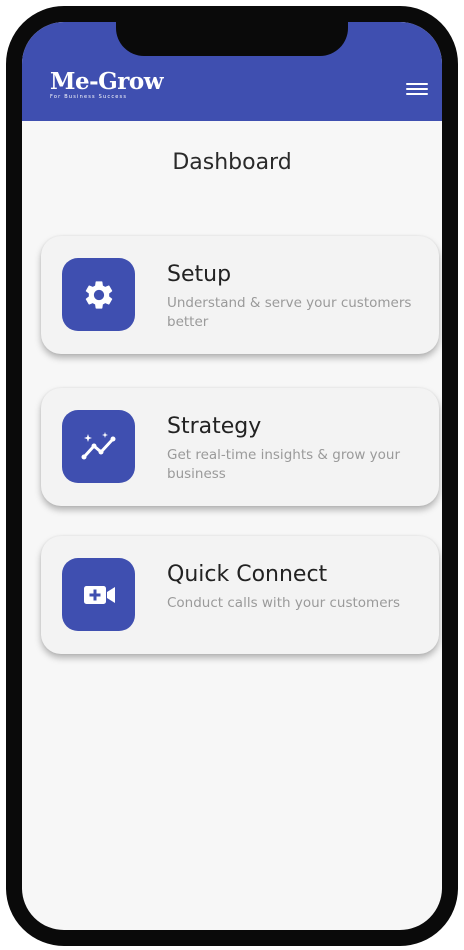 The width and height of the screenshot is (464, 950). Describe the element at coordinates (284, 603) in the screenshot. I see `quick-connect-card-description: Conduct calls with your customers` at that location.